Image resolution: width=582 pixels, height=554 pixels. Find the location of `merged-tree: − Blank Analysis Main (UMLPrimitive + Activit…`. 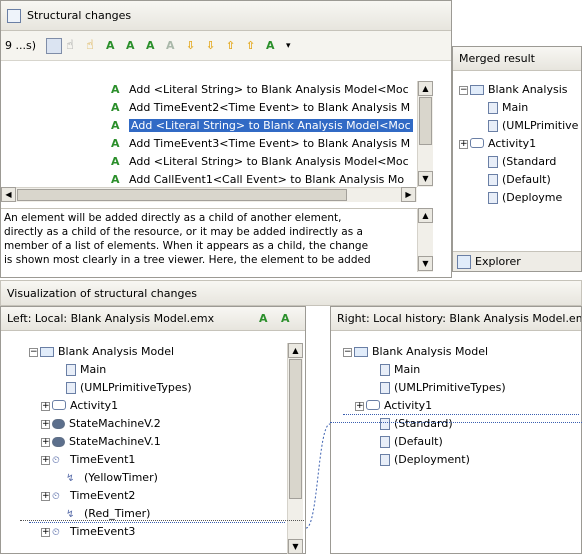

merged-tree: − Blank Analysis Main (UMLPrimitive + Activit… is located at coordinates (520, 166).